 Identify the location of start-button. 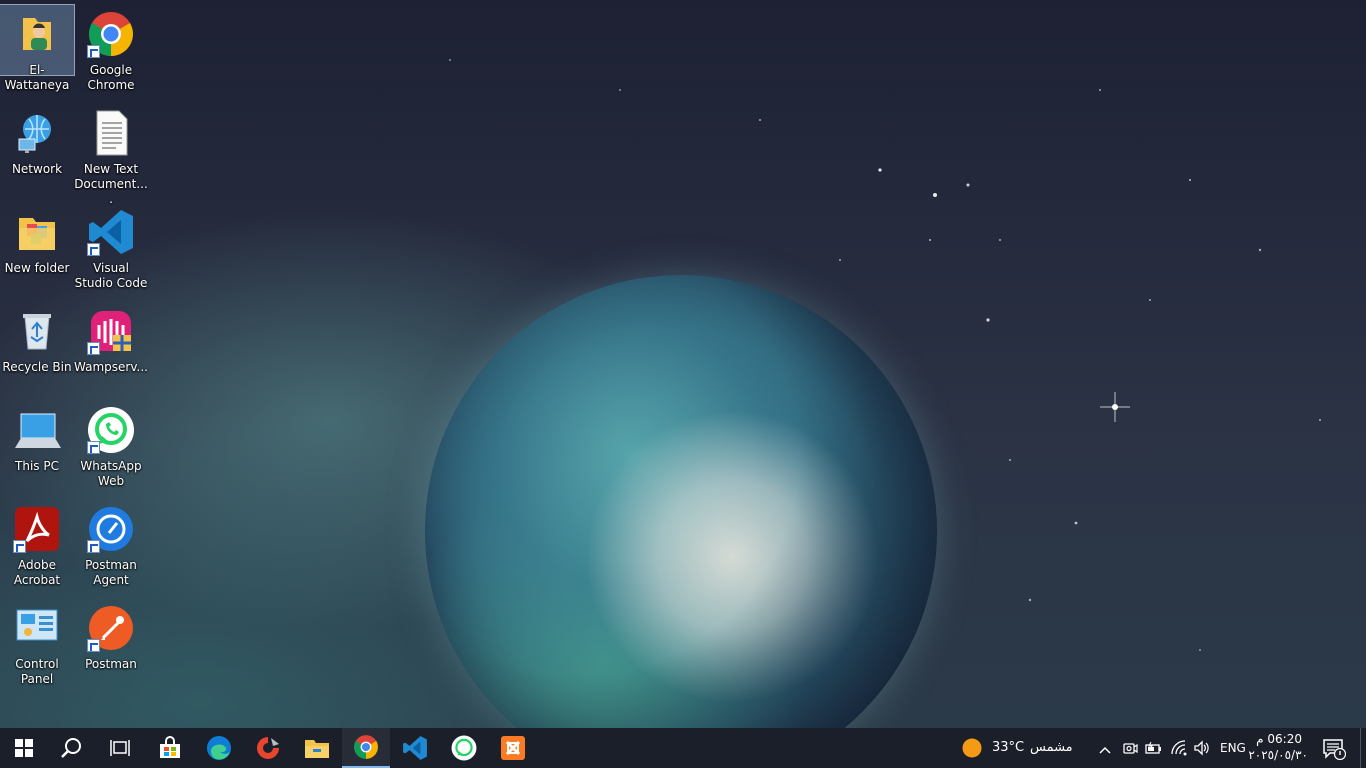
(24, 748).